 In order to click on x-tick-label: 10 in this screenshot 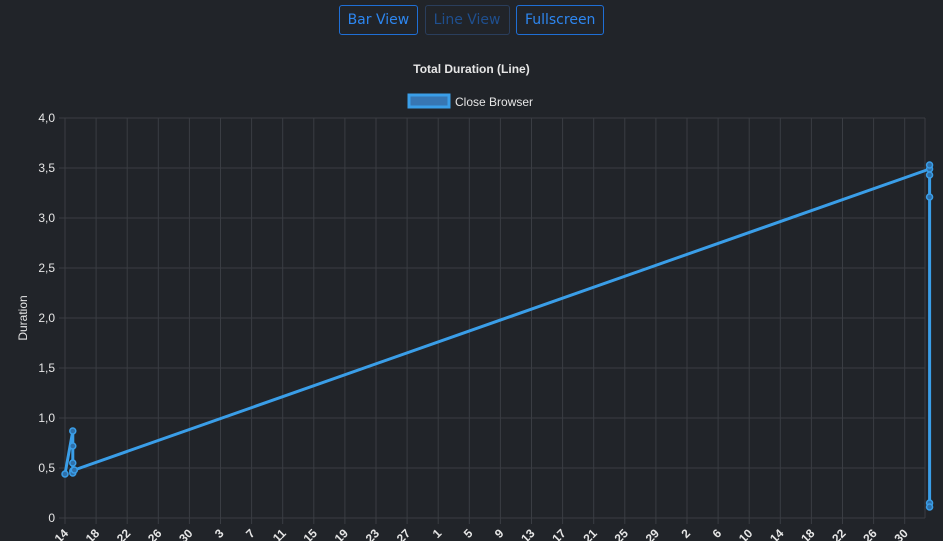, I will do `click(746, 533)`.